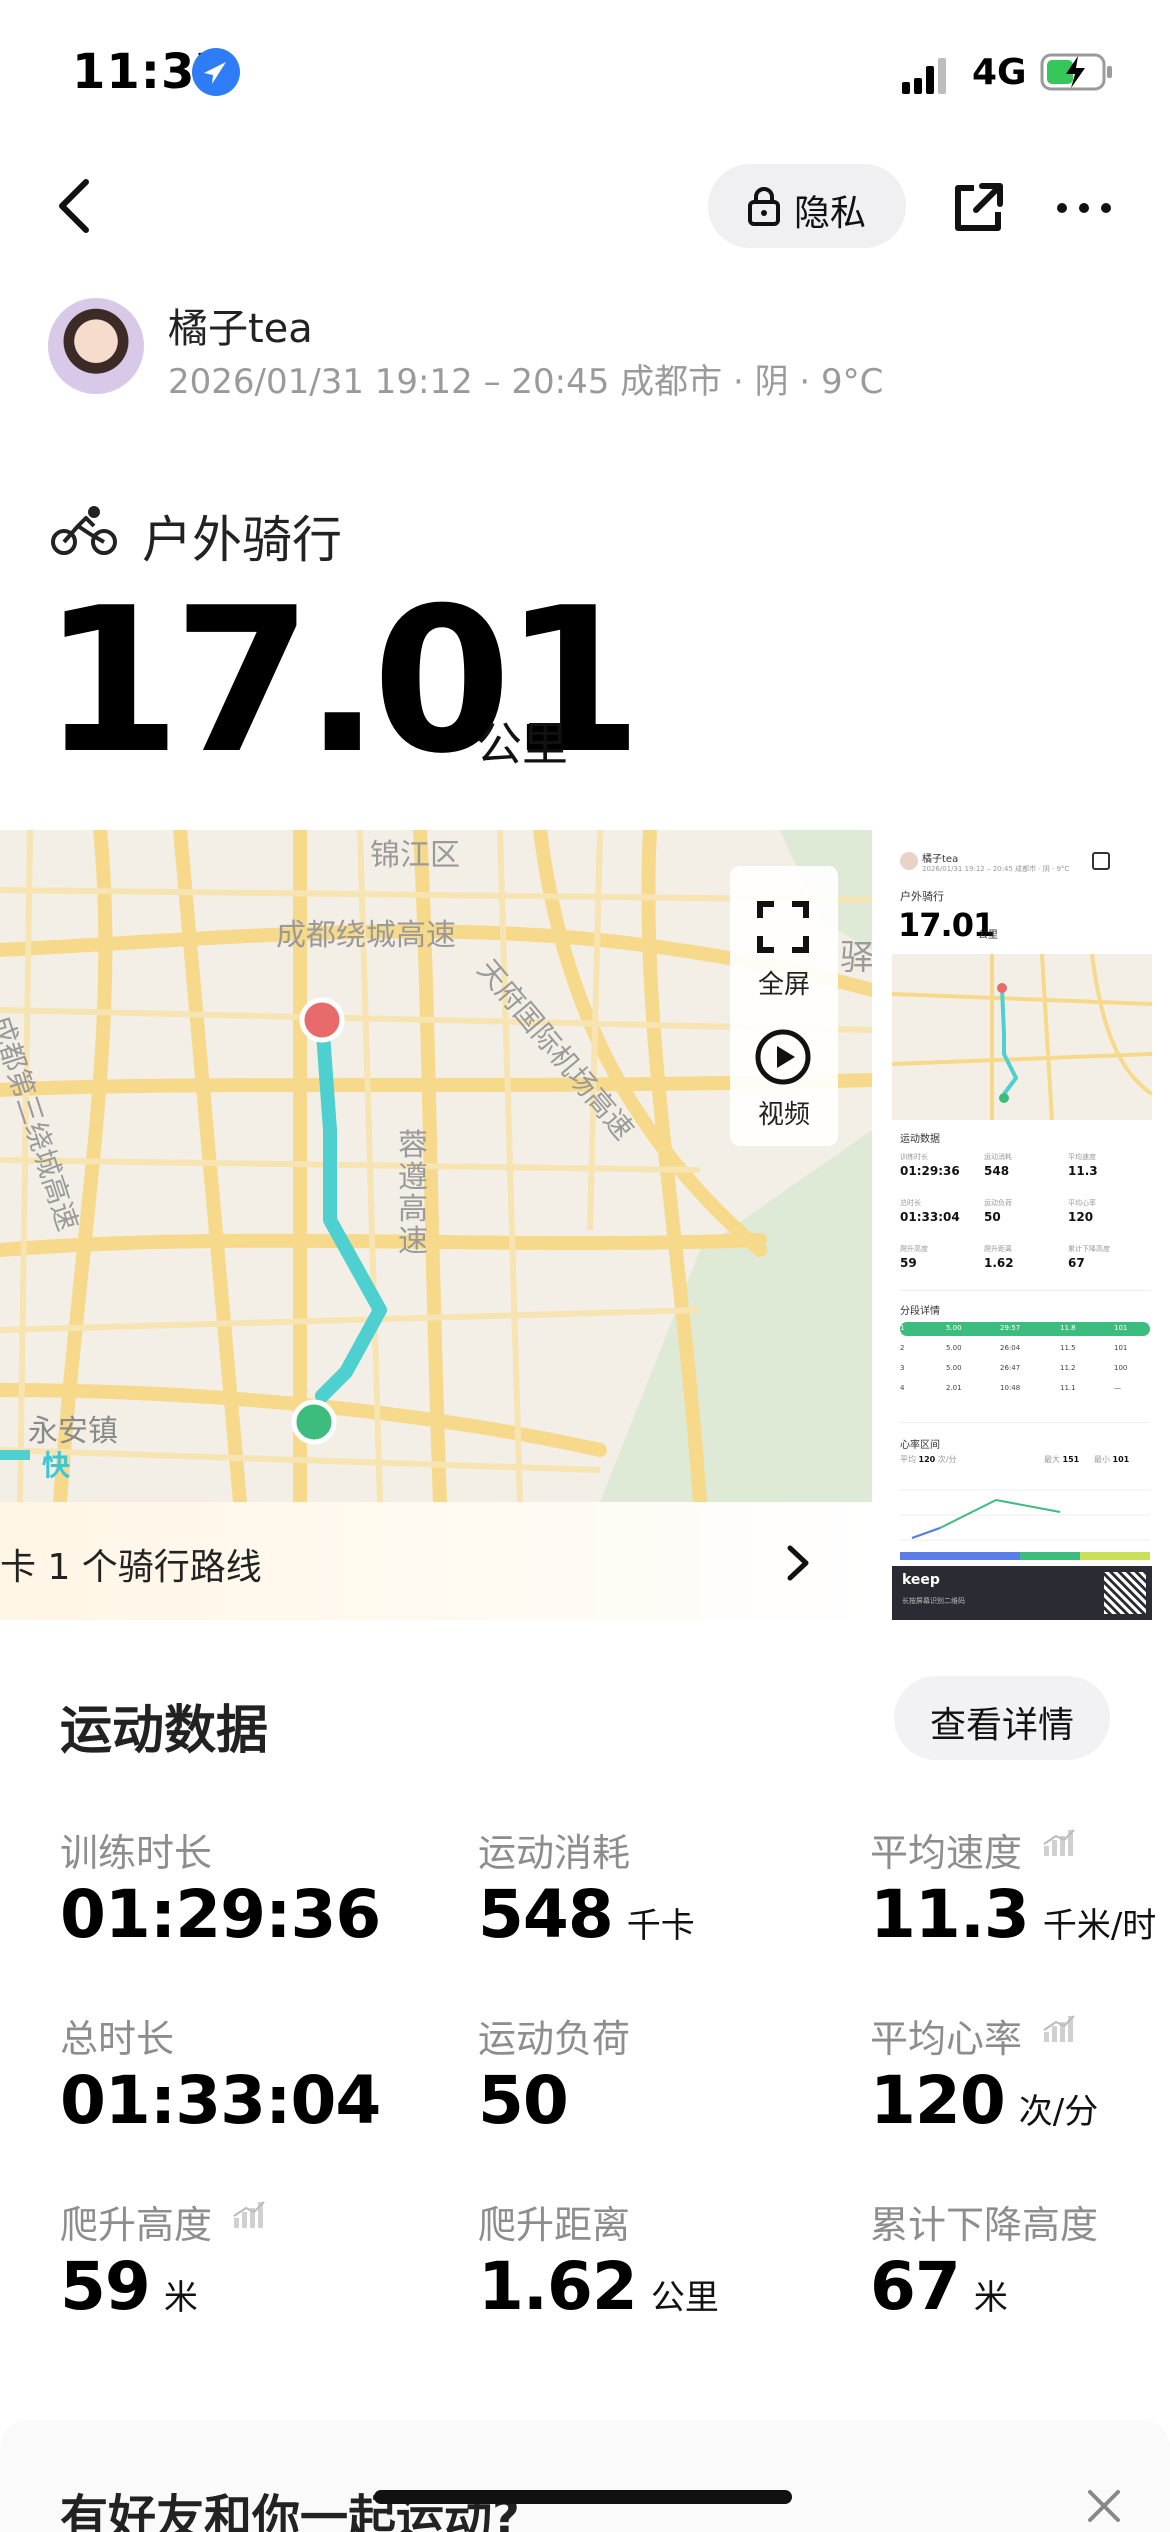 The image size is (1170, 2532). What do you see at coordinates (938, 2100) in the screenshot?
I see `stat-value: 120` at bounding box center [938, 2100].